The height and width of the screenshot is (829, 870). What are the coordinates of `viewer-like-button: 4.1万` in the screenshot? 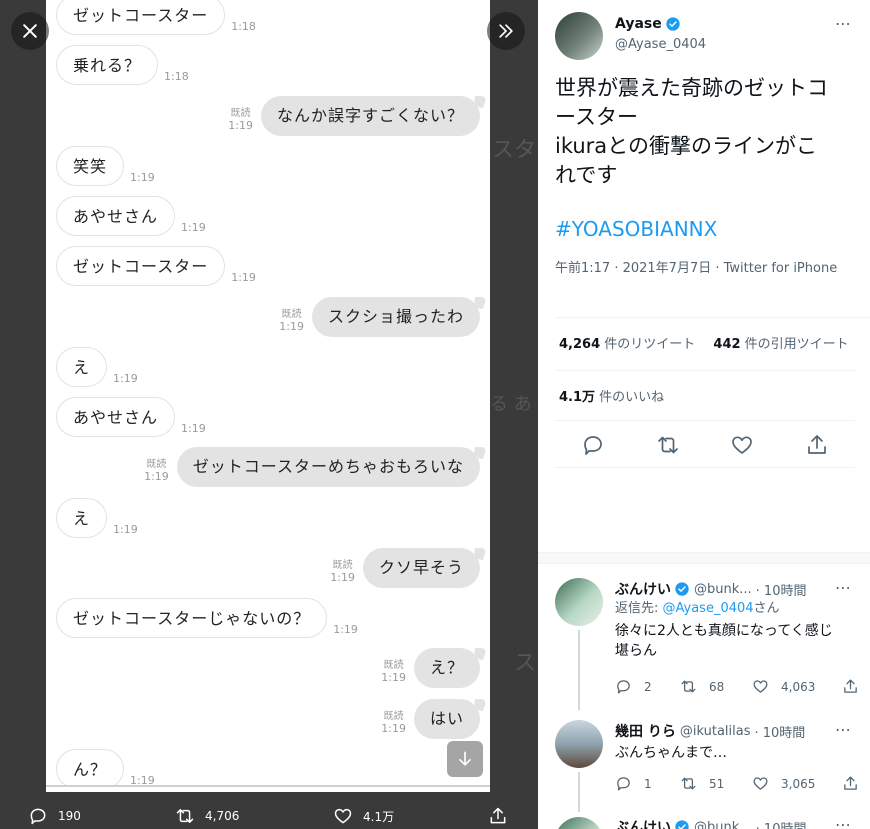 It's located at (363, 816).